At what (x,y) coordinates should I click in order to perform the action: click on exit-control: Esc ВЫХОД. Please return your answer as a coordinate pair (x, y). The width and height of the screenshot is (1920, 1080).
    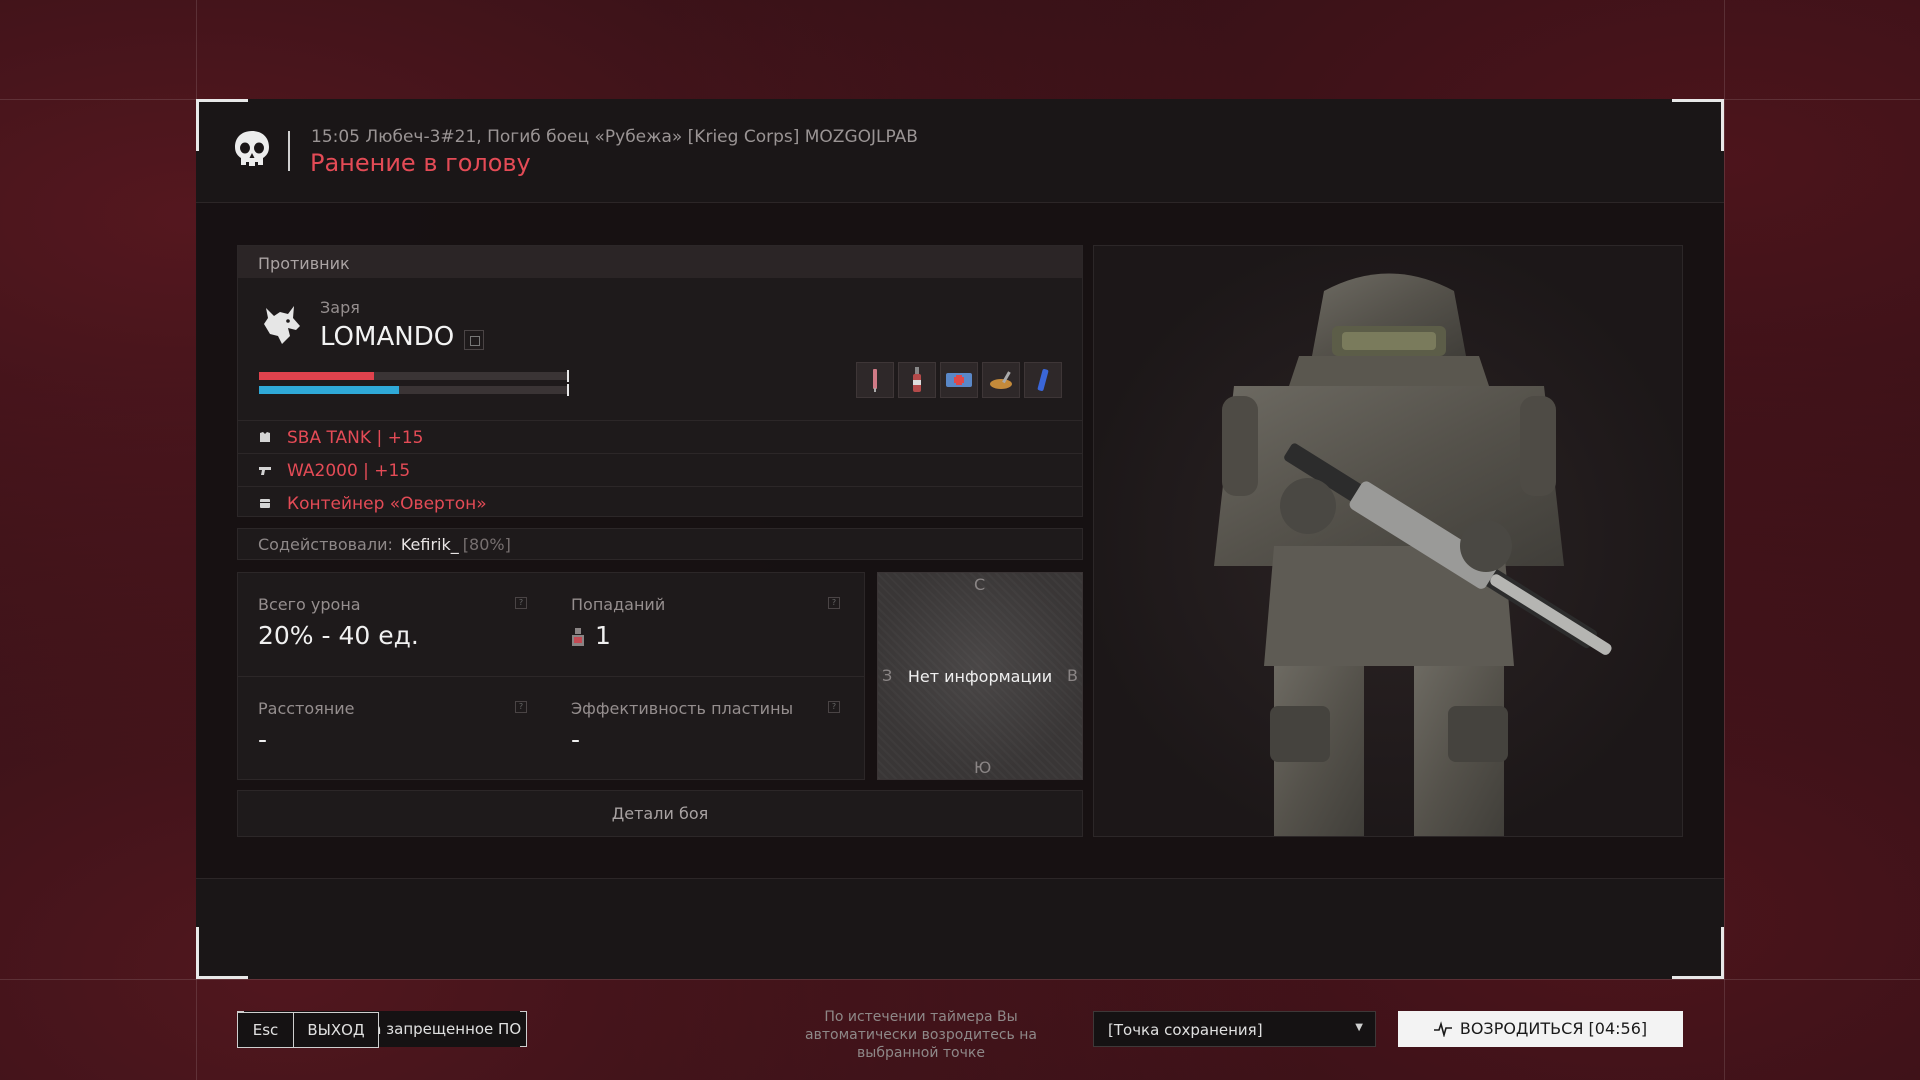
    Looking at the image, I should click on (308, 1030).